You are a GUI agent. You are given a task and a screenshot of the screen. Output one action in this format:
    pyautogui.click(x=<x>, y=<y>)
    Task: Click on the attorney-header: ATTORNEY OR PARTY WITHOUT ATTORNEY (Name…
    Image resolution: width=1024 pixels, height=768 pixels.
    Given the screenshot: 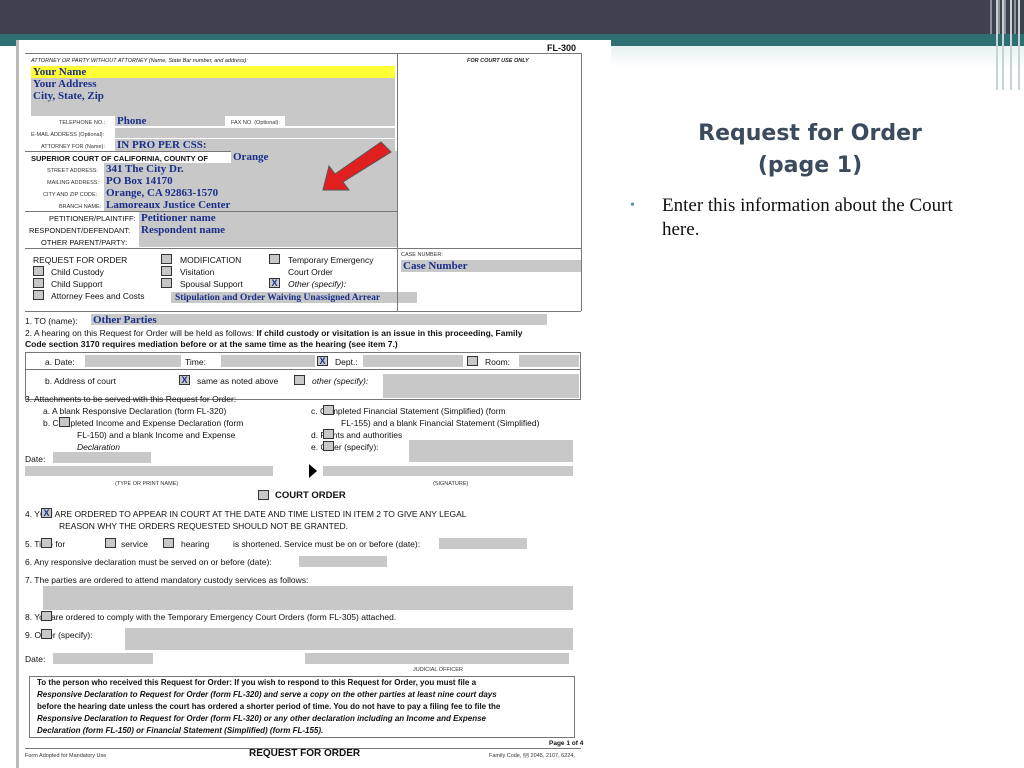 What is the action you would take?
    pyautogui.click(x=139, y=61)
    